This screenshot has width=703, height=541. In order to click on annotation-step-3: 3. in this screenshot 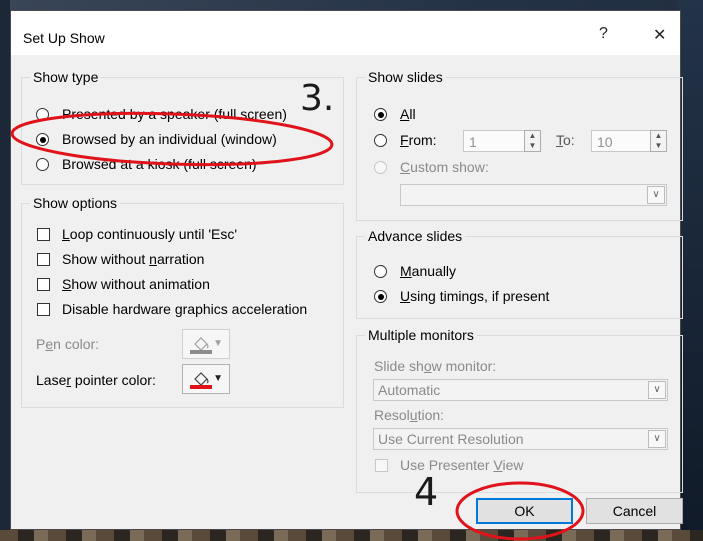, I will do `click(317, 98)`.